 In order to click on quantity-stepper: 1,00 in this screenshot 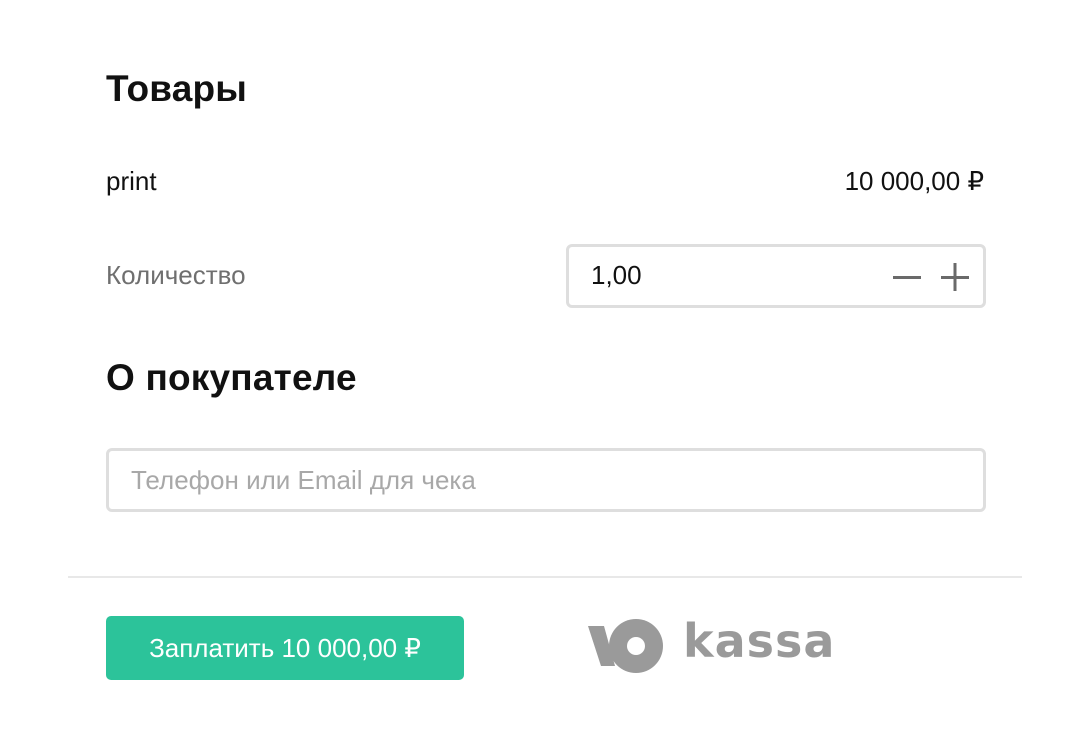, I will do `click(776, 276)`.